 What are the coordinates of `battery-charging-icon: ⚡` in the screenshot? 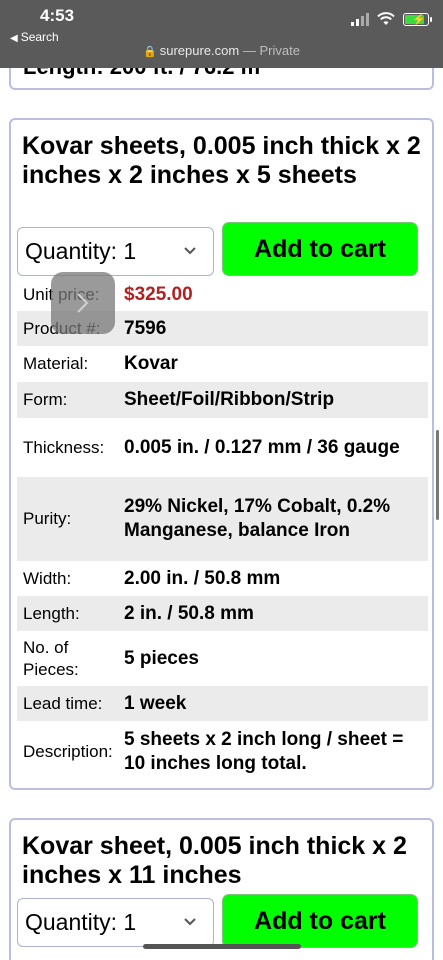 It's located at (417, 19).